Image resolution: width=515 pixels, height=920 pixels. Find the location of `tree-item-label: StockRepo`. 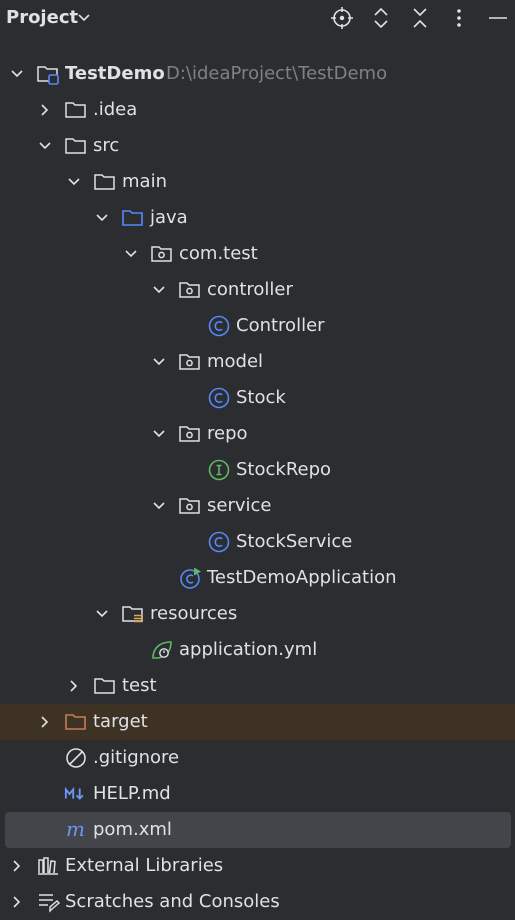

tree-item-label: StockRepo is located at coordinates (284, 469).